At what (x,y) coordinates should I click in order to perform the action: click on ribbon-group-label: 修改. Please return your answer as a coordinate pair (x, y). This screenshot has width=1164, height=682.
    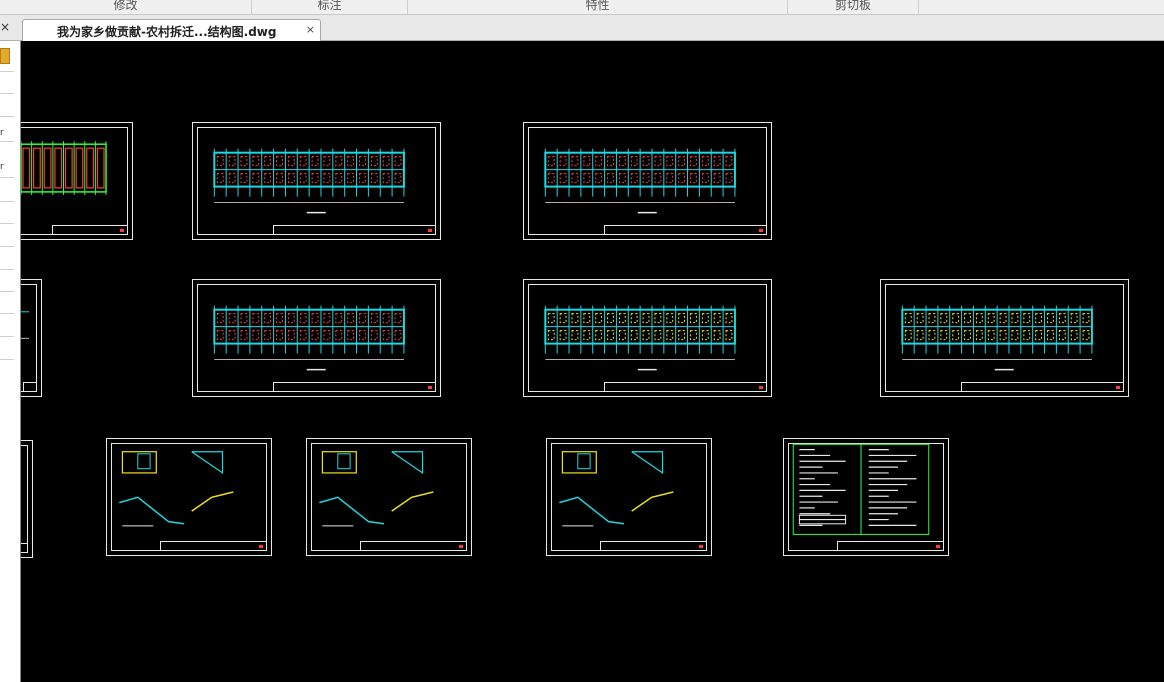
    Looking at the image, I should click on (125, 6).